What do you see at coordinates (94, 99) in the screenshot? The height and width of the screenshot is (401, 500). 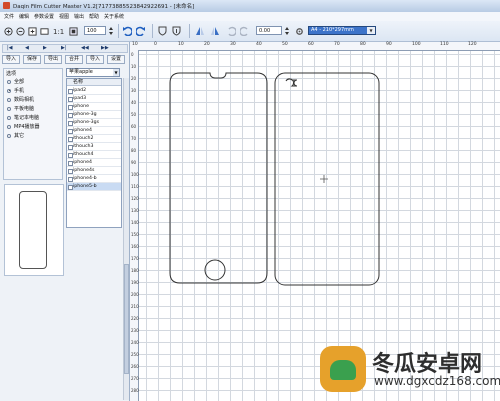 I see `list-item: ipad3` at bounding box center [94, 99].